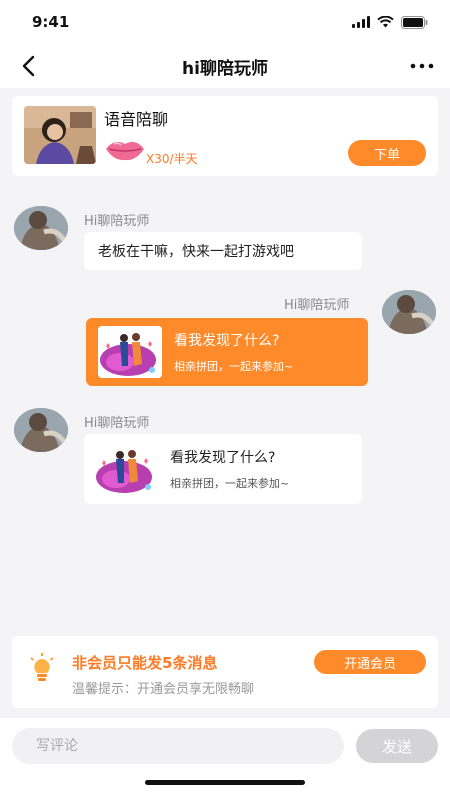 The width and height of the screenshot is (450, 800). I want to click on battery-icon, so click(414, 22).